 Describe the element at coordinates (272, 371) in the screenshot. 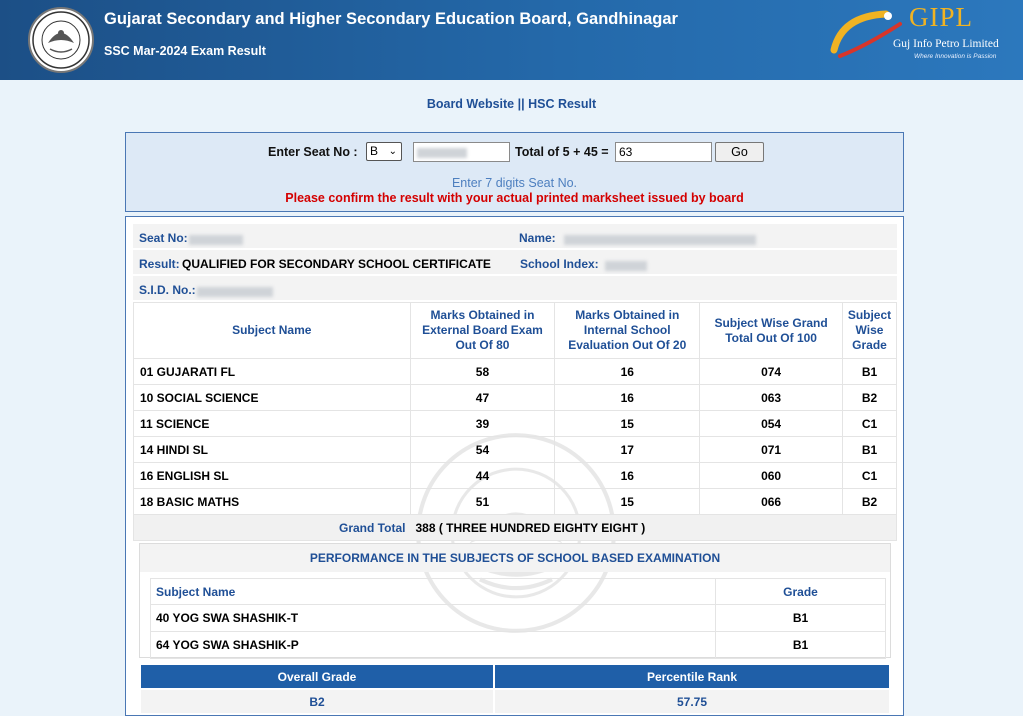

I see `subject-name: 01 GUJARATI FL` at that location.